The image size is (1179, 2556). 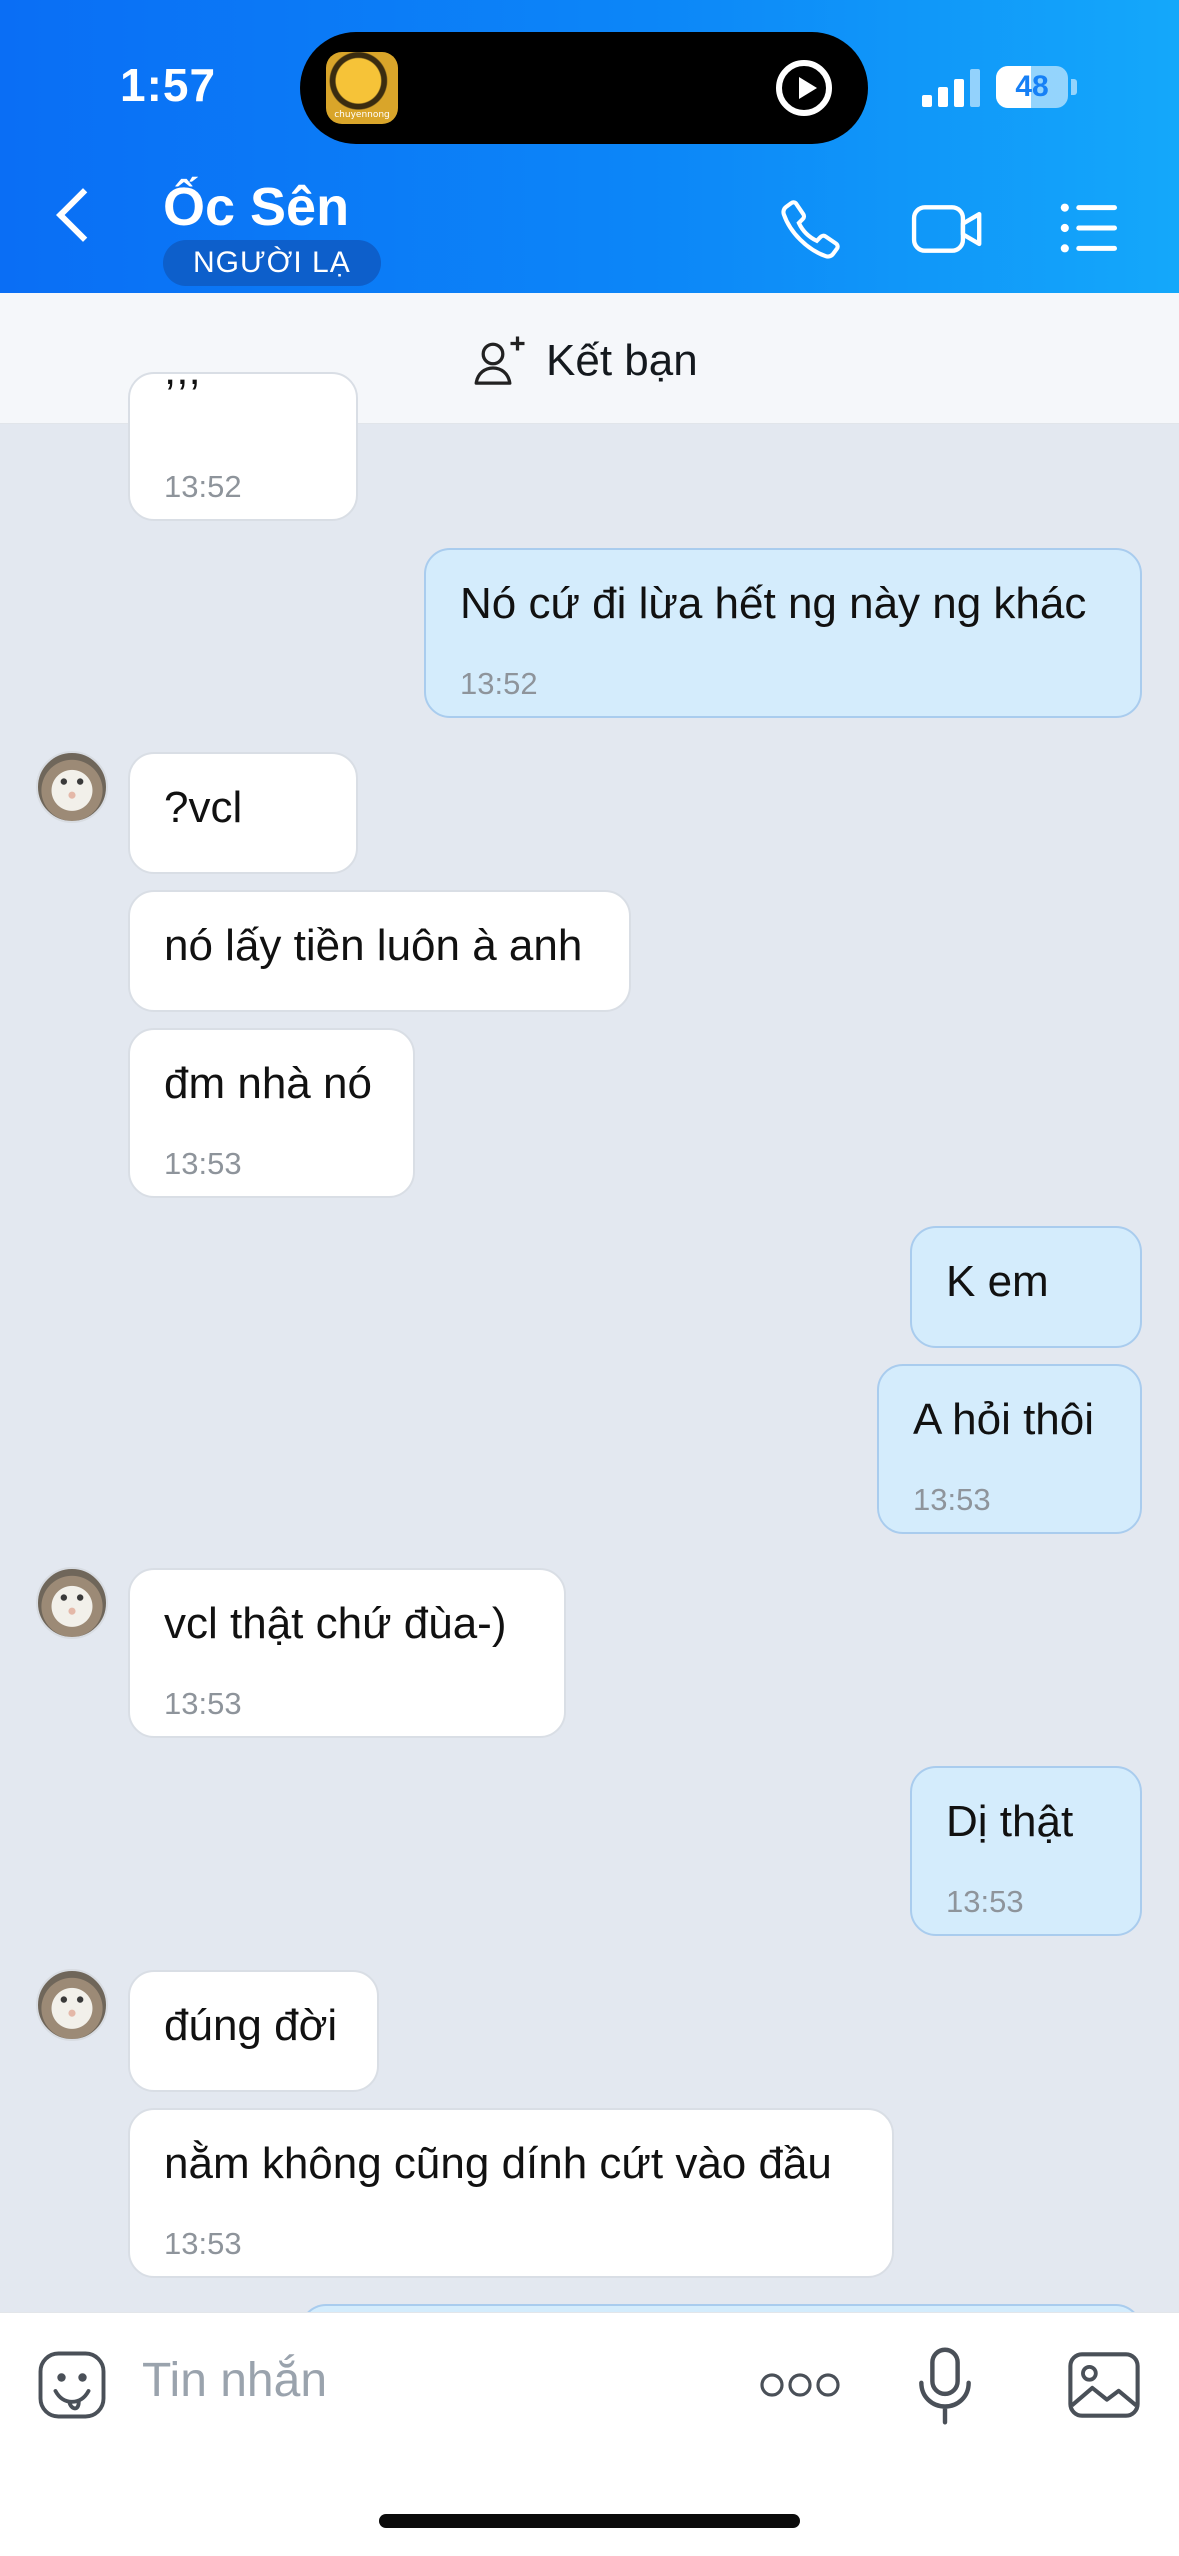 What do you see at coordinates (498, 2163) in the screenshot?
I see `message-text: nằm không cũng dính cứt vào đầu` at bounding box center [498, 2163].